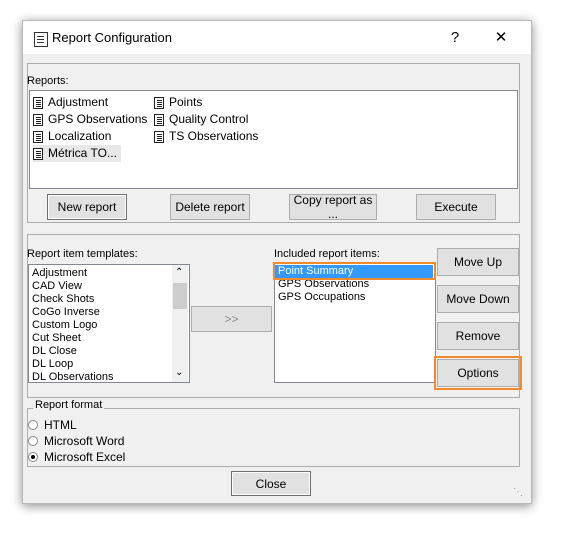 The image size is (565, 543). What do you see at coordinates (277, 37) in the screenshot?
I see `title-bar: Report Configuration ? ✕` at bounding box center [277, 37].